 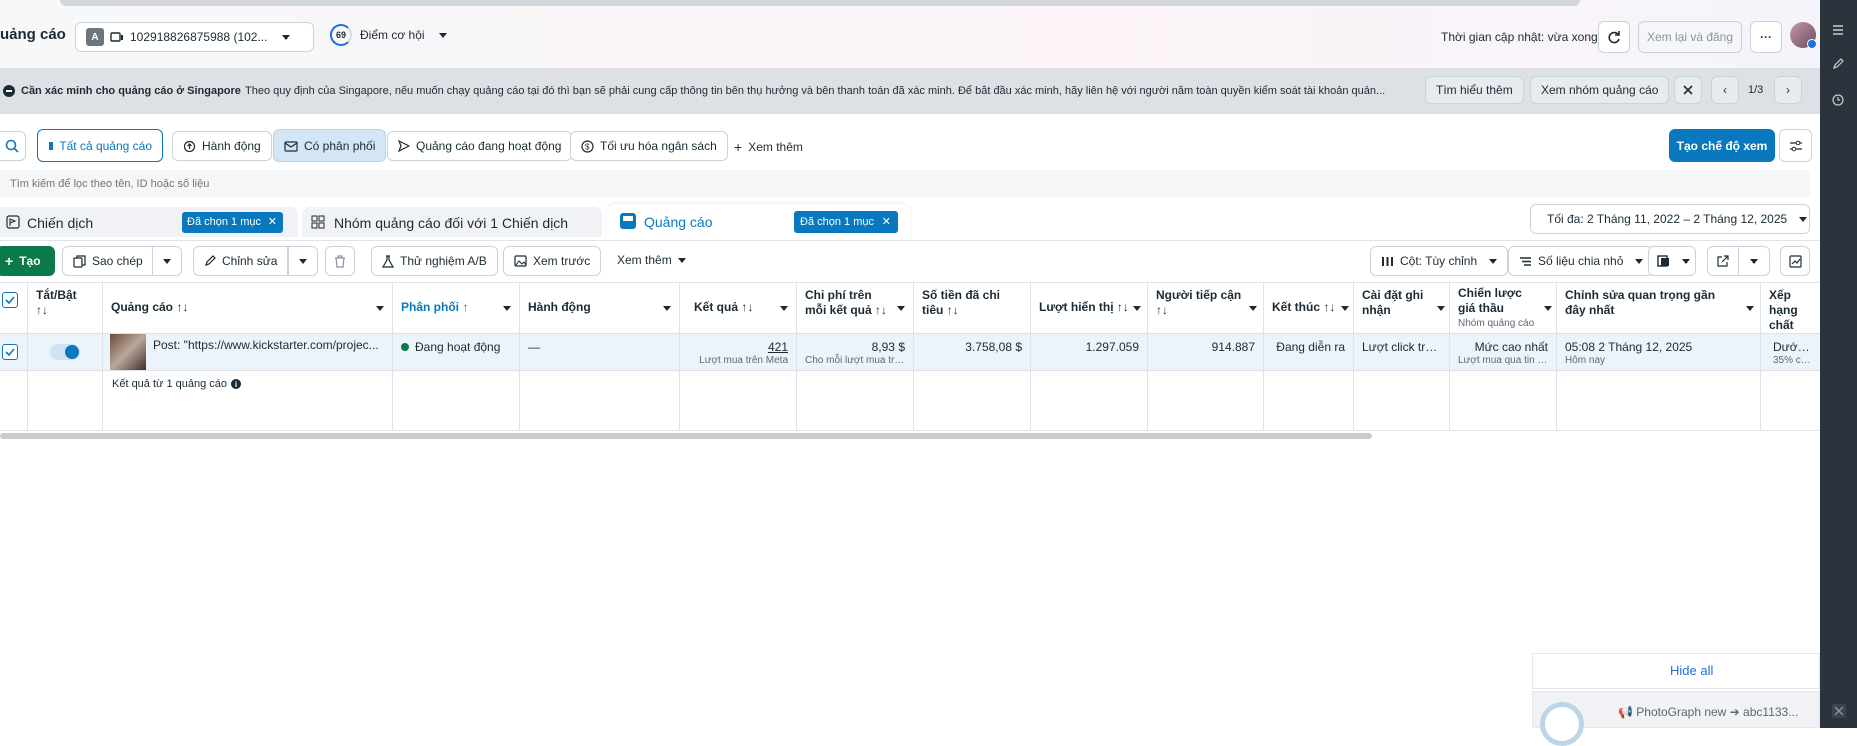 What do you see at coordinates (458, 347) in the screenshot?
I see `delivery-status: Đang hoạt động` at bounding box center [458, 347].